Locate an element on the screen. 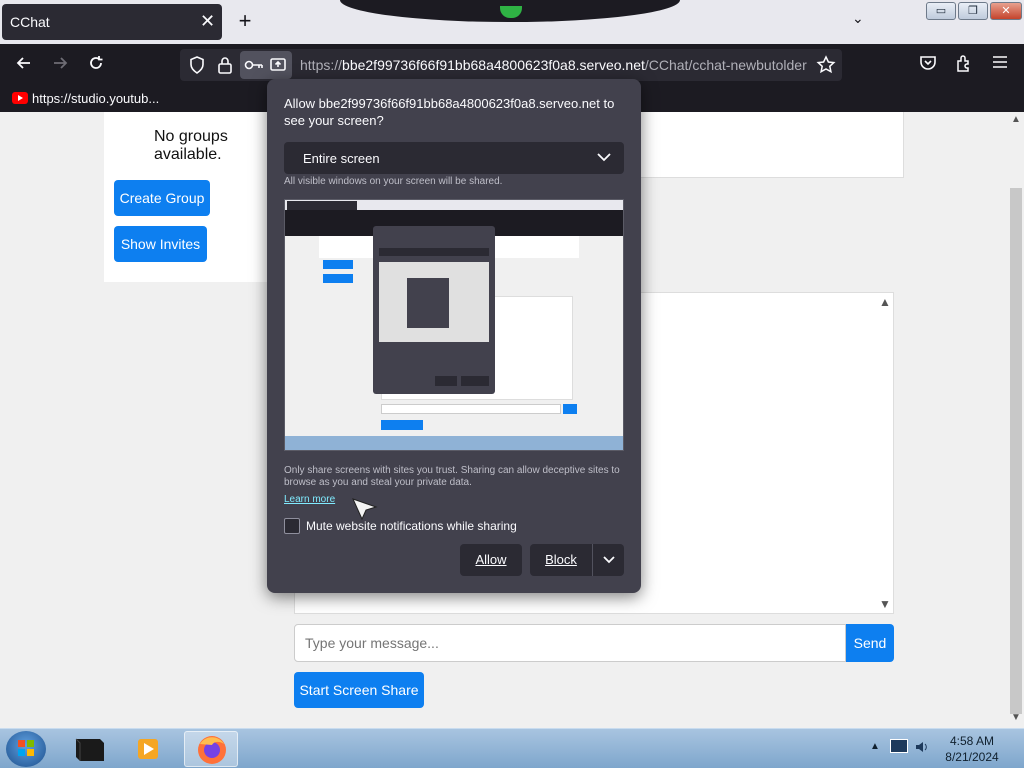 The image size is (1024, 773). chat-scroll-up-icon: ▲ is located at coordinates (885, 302).